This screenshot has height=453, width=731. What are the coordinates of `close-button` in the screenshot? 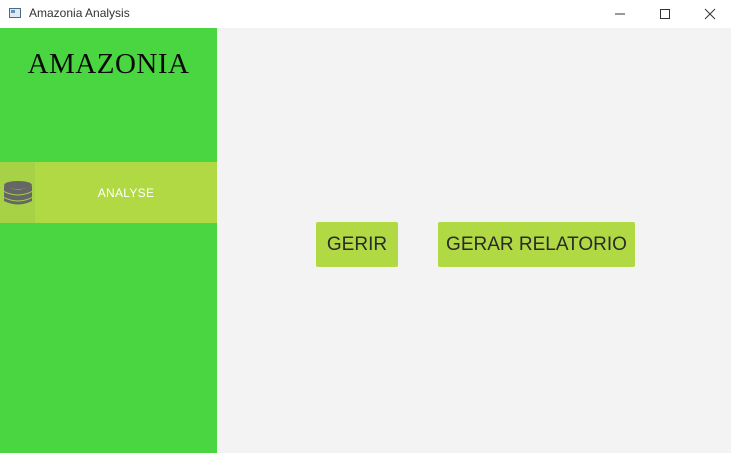 It's located at (709, 14).